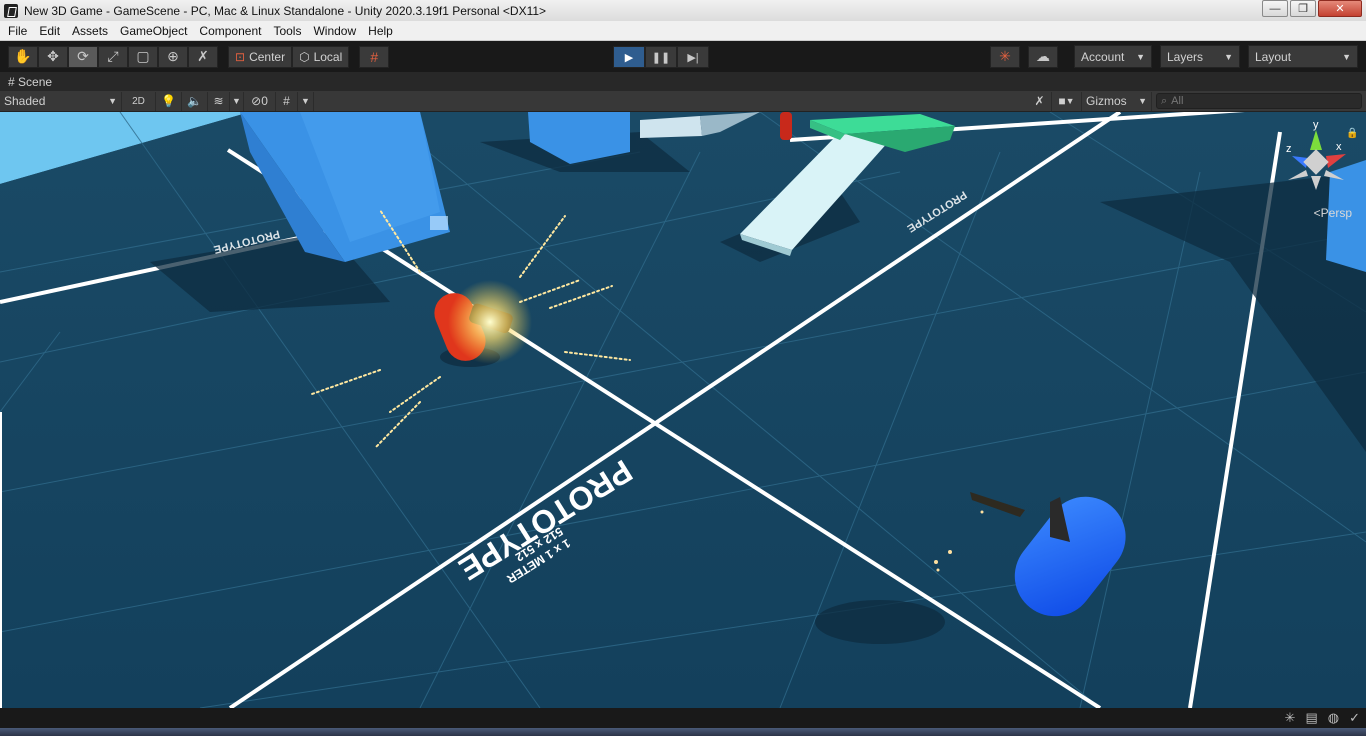 Image resolution: width=1366 pixels, height=736 pixels. I want to click on play-controls: ▶ ❚❚ ▶|, so click(661, 57).